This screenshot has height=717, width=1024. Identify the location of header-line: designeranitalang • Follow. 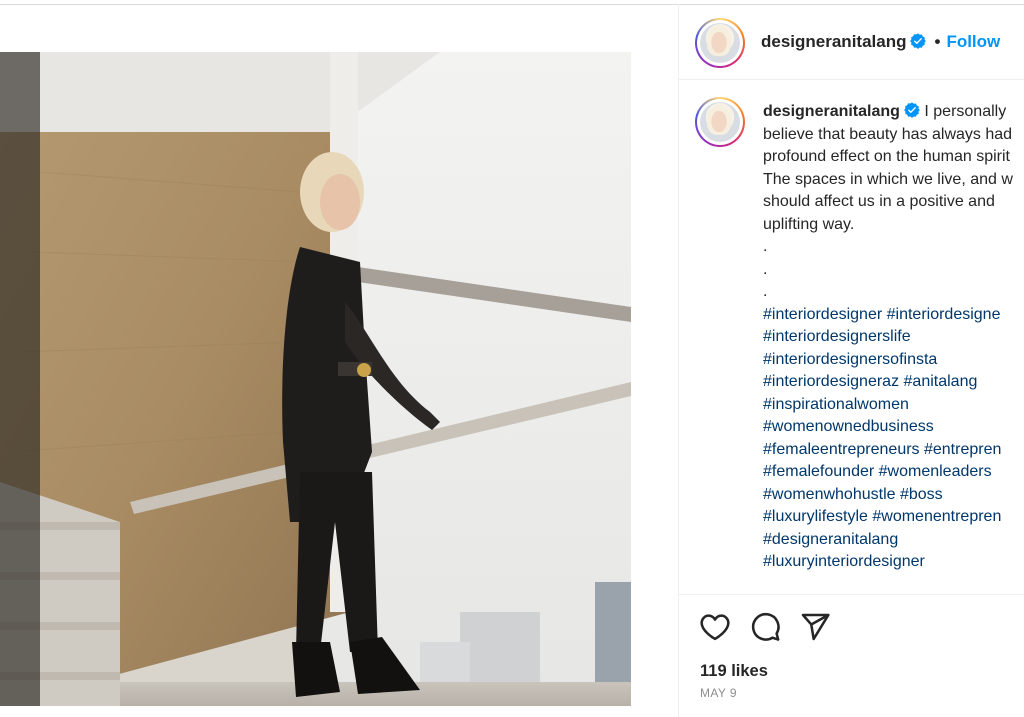
(880, 42).